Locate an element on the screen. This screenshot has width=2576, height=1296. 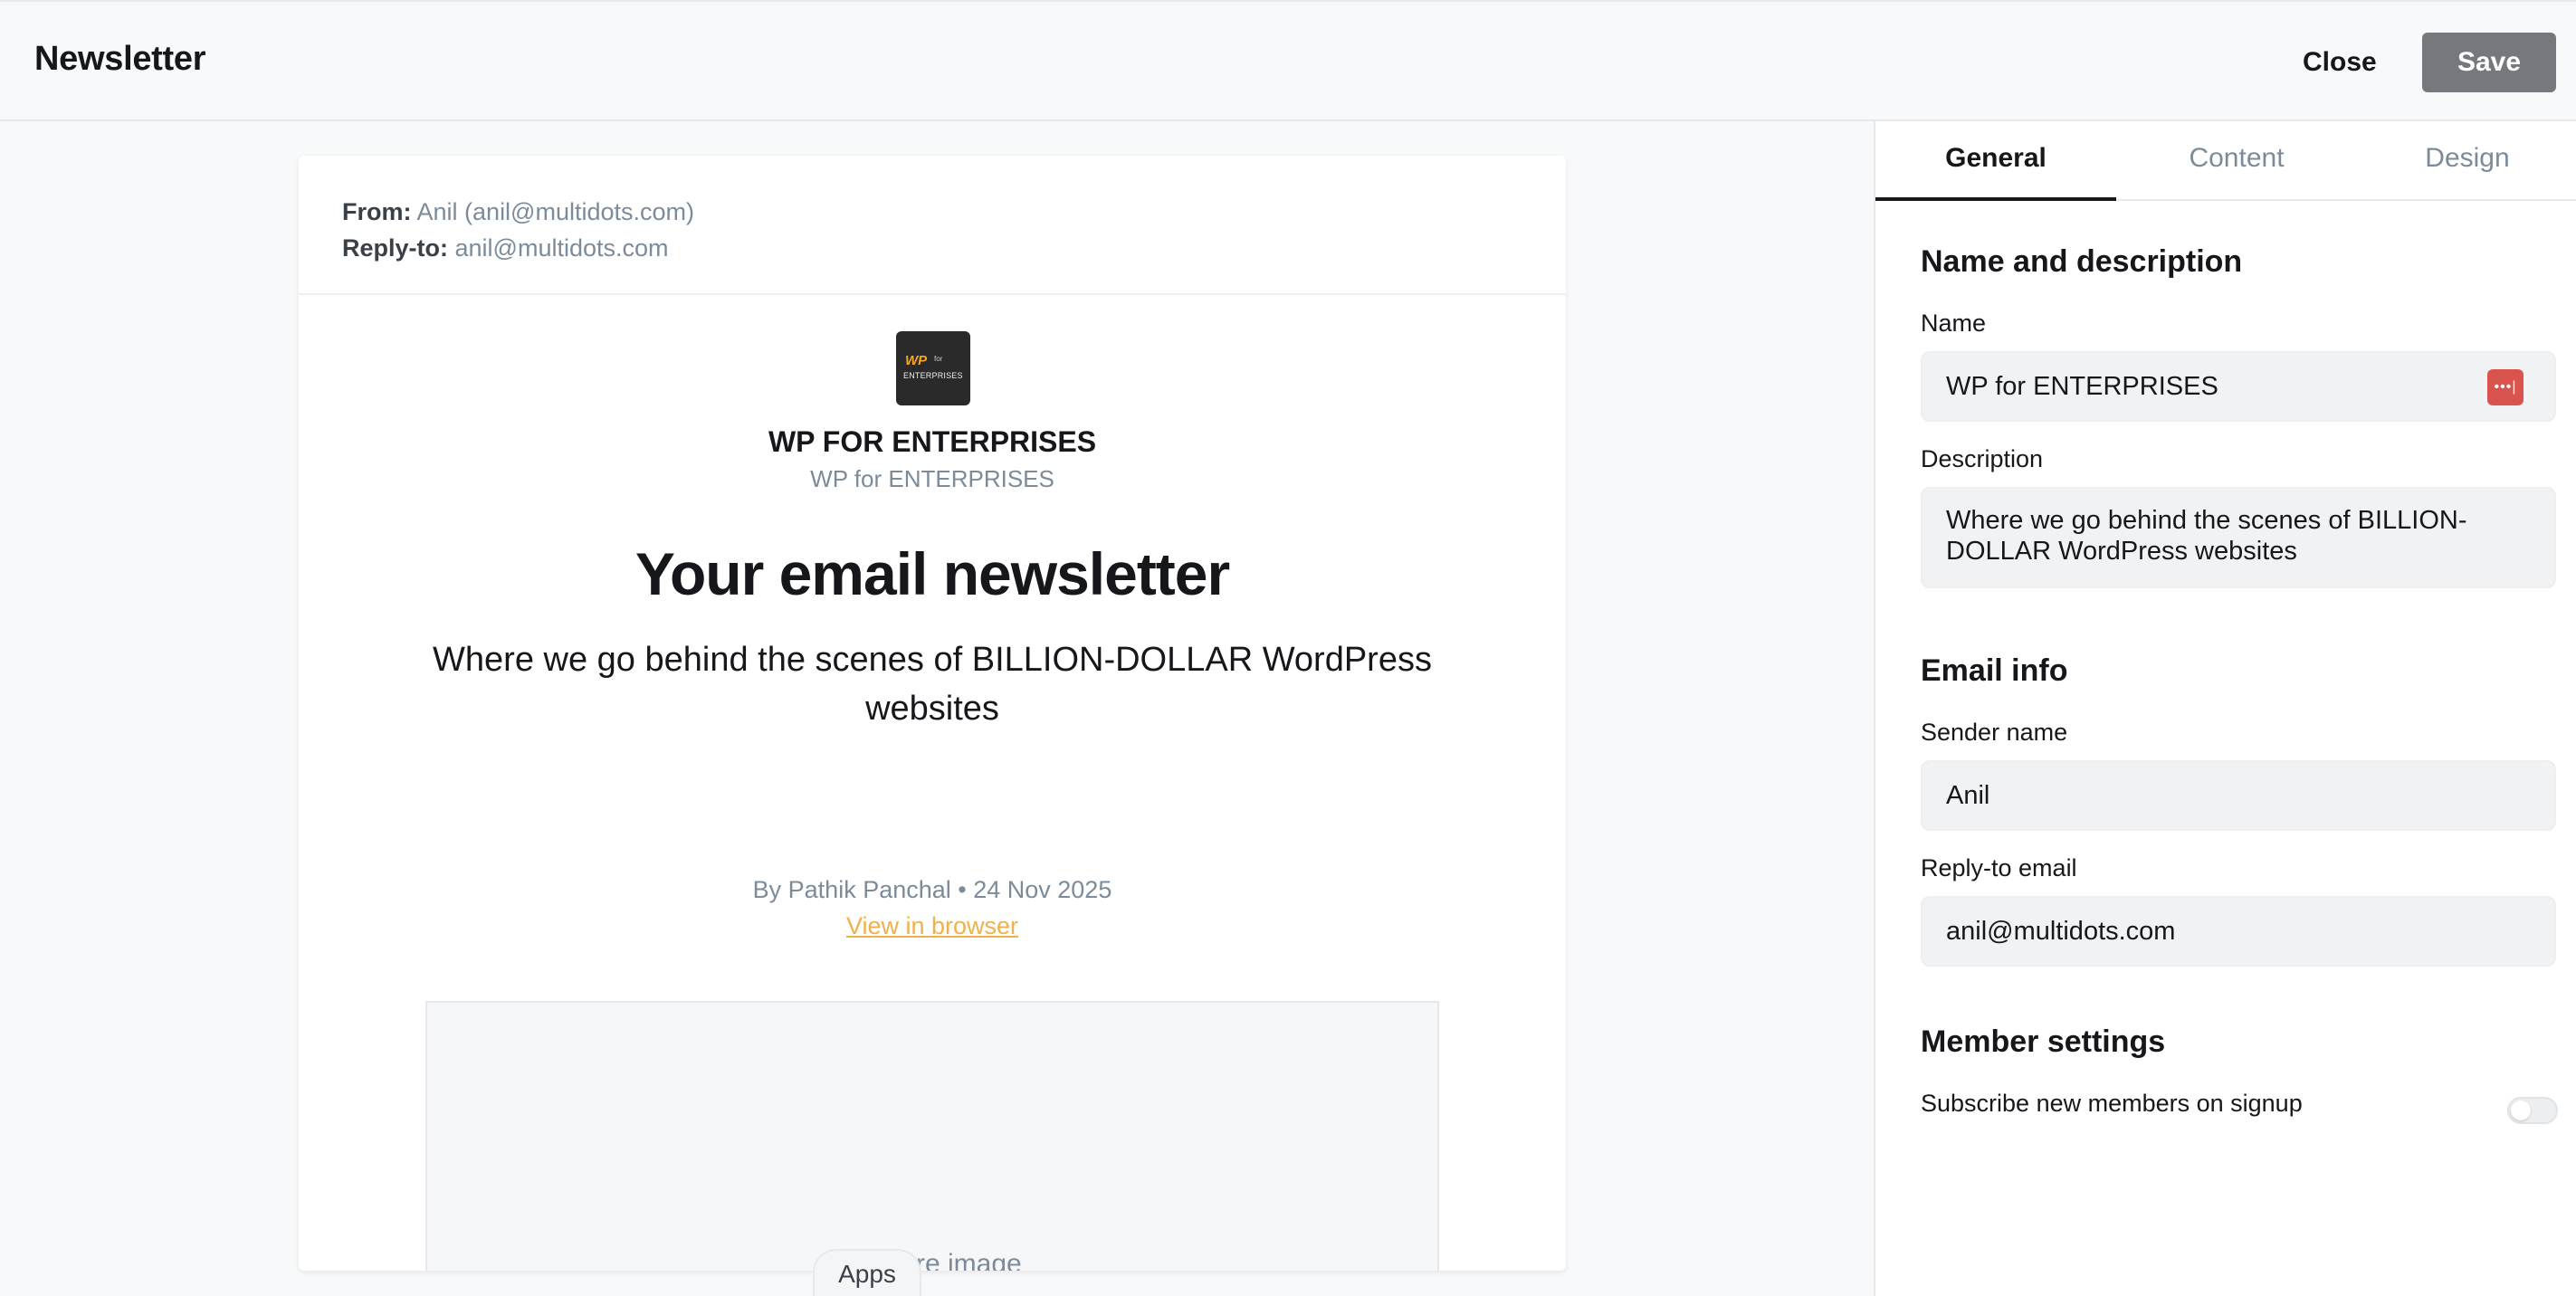
subscribe-on-signup-label: Subscribe new members on signup is located at coordinates (2112, 1103).